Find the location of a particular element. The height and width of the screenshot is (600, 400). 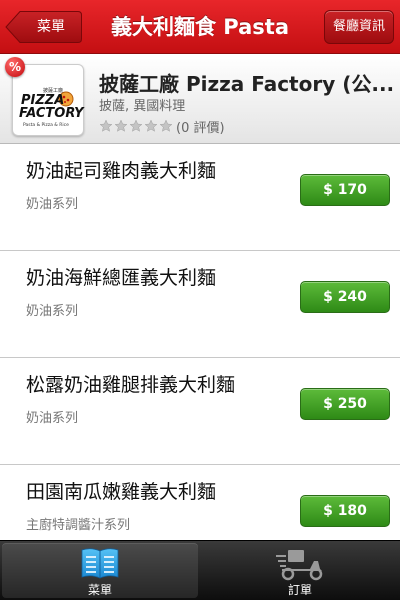

menu-item-category: 主廚特調醬汁系列 is located at coordinates (78, 525).